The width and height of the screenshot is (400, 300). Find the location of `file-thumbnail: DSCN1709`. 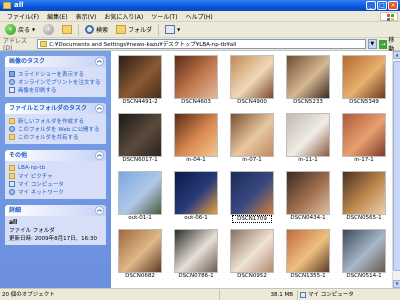

file-thumbnail: DSCN1709 is located at coordinates (252, 198).